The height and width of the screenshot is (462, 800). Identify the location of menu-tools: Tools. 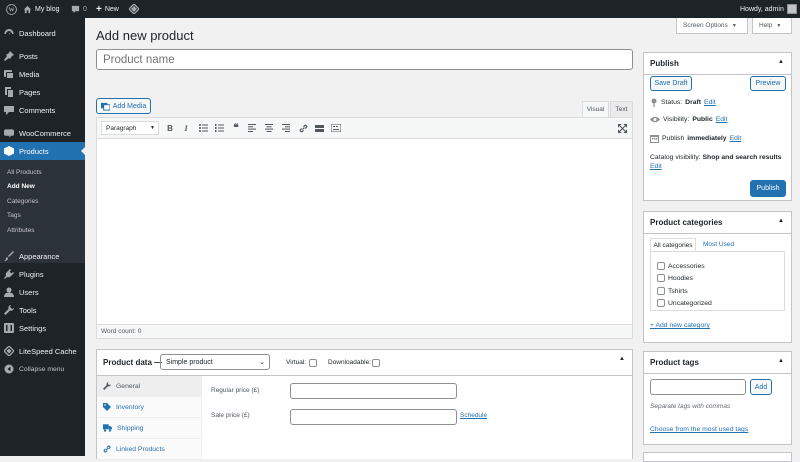
(42, 310).